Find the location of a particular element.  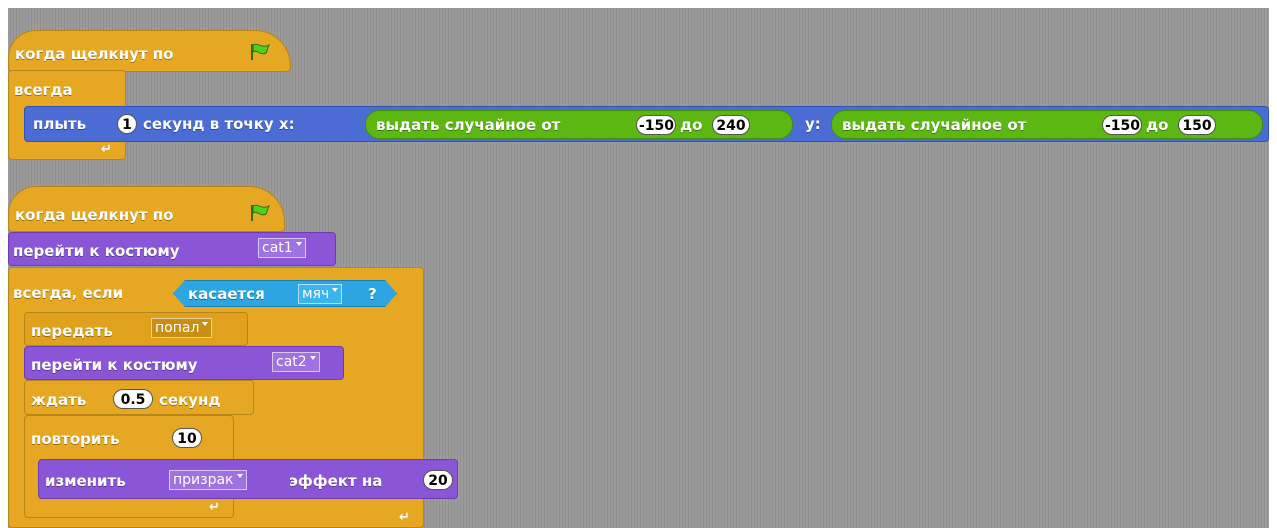

touching-reporter: касается мяч ? is located at coordinates (285, 293).